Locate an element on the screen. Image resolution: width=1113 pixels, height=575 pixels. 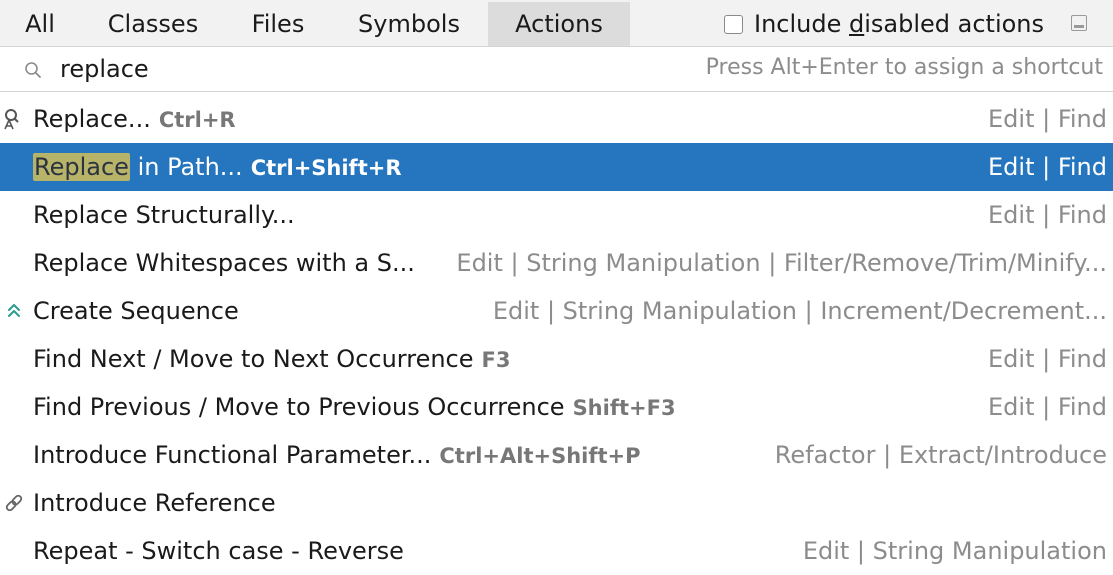
tab-all: All is located at coordinates (40, 24).